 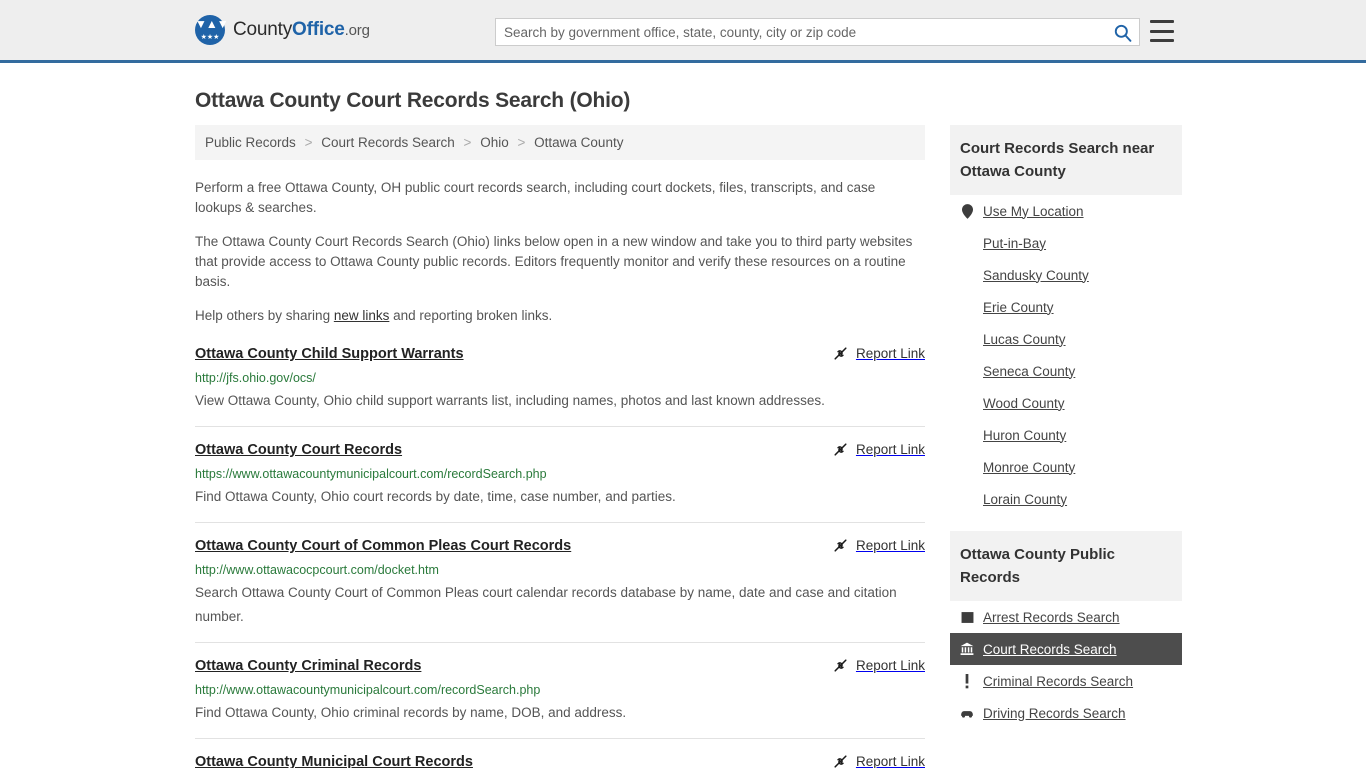 I want to click on sidebar-item-label: Put-in-Bay, so click(x=1015, y=243).